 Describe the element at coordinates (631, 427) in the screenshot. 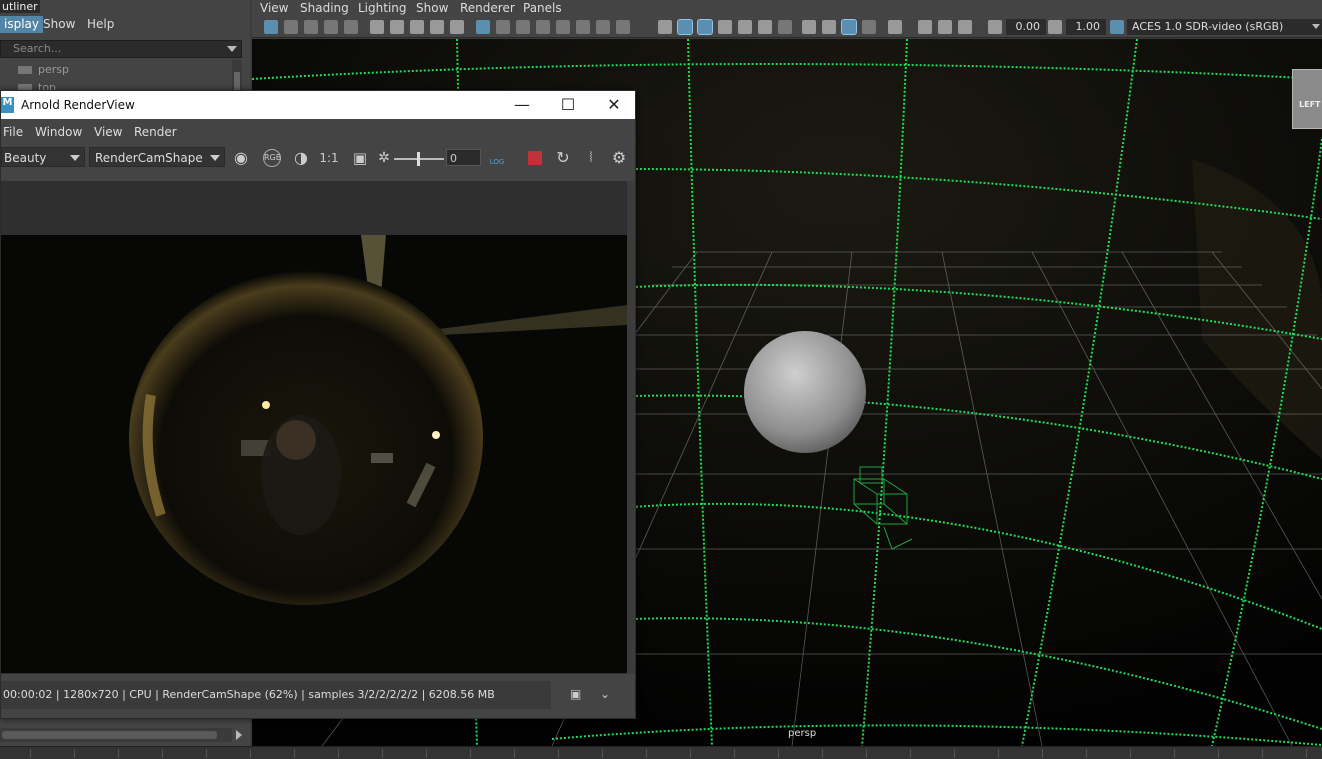

I see `render-vertical-scrollbar` at that location.